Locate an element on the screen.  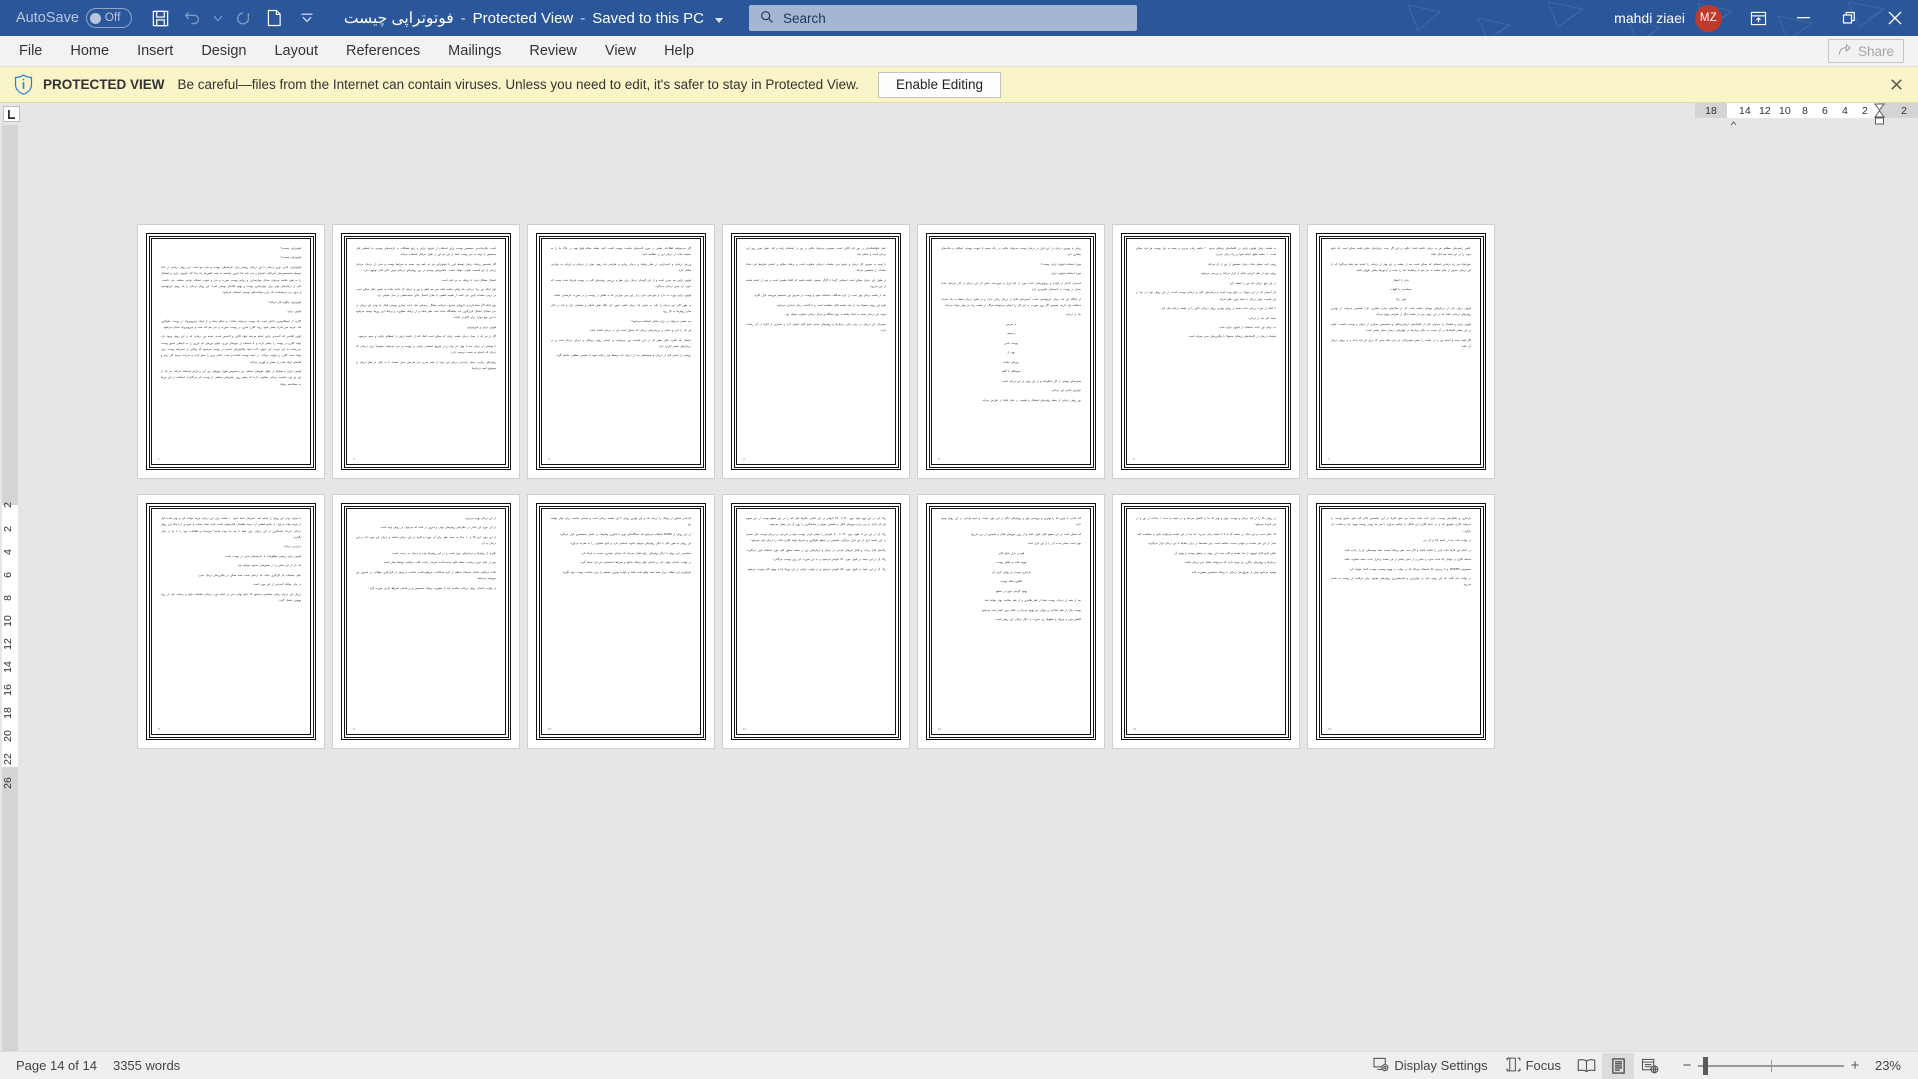
read-mode-icon is located at coordinates (1586, 1066).